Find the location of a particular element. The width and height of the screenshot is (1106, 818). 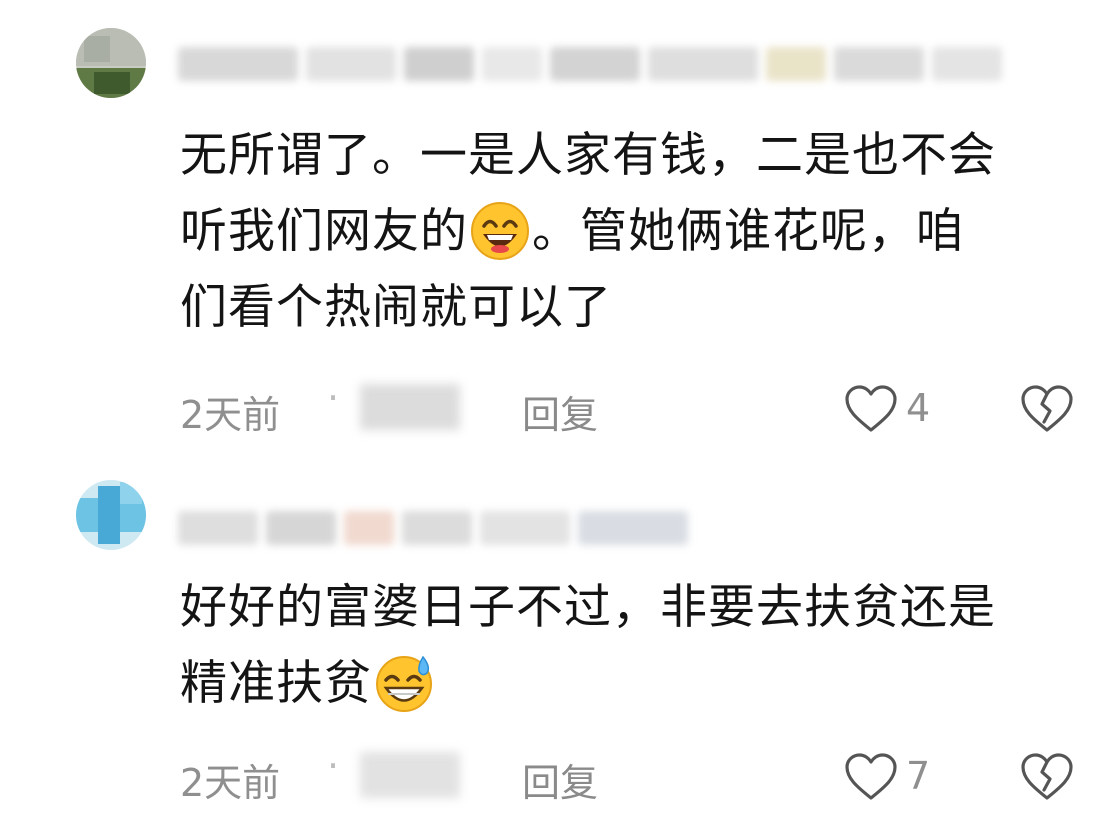

sweat-smile-emoji-icon is located at coordinates (404, 683).